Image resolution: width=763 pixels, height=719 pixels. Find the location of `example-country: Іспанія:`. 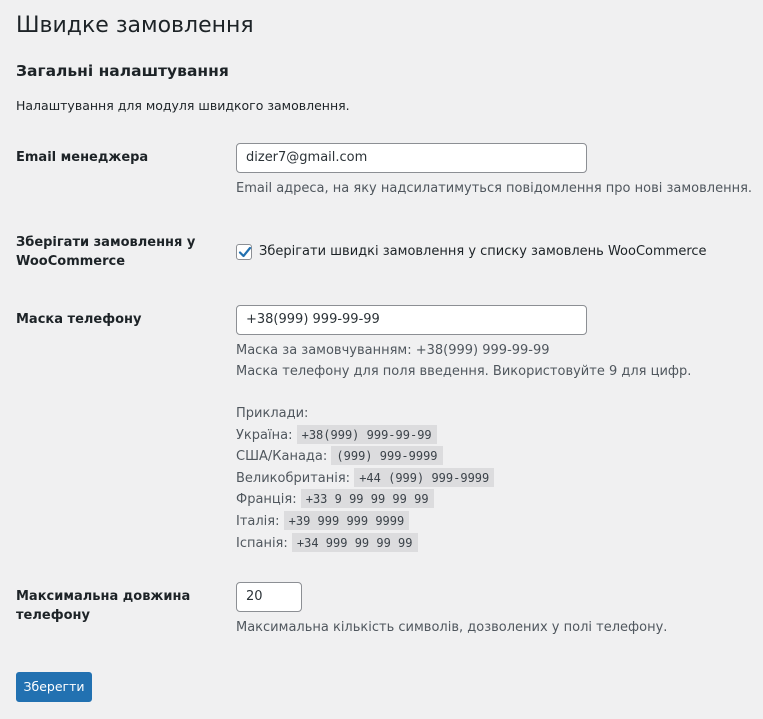

example-country: Іспанія: is located at coordinates (262, 543).